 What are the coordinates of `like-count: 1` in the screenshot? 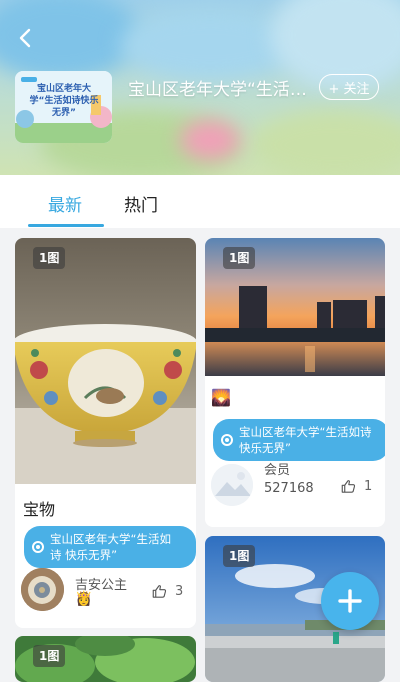 It's located at (368, 486).